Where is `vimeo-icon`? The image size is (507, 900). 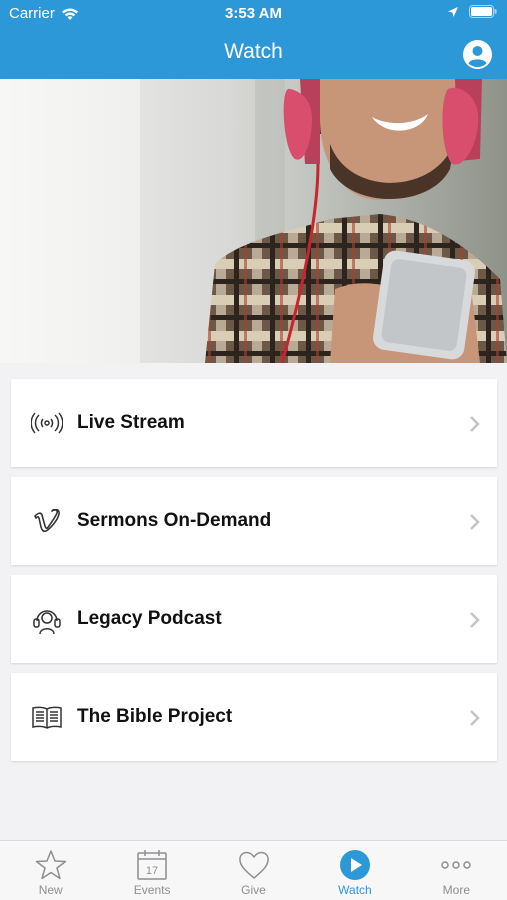 vimeo-icon is located at coordinates (47, 521).